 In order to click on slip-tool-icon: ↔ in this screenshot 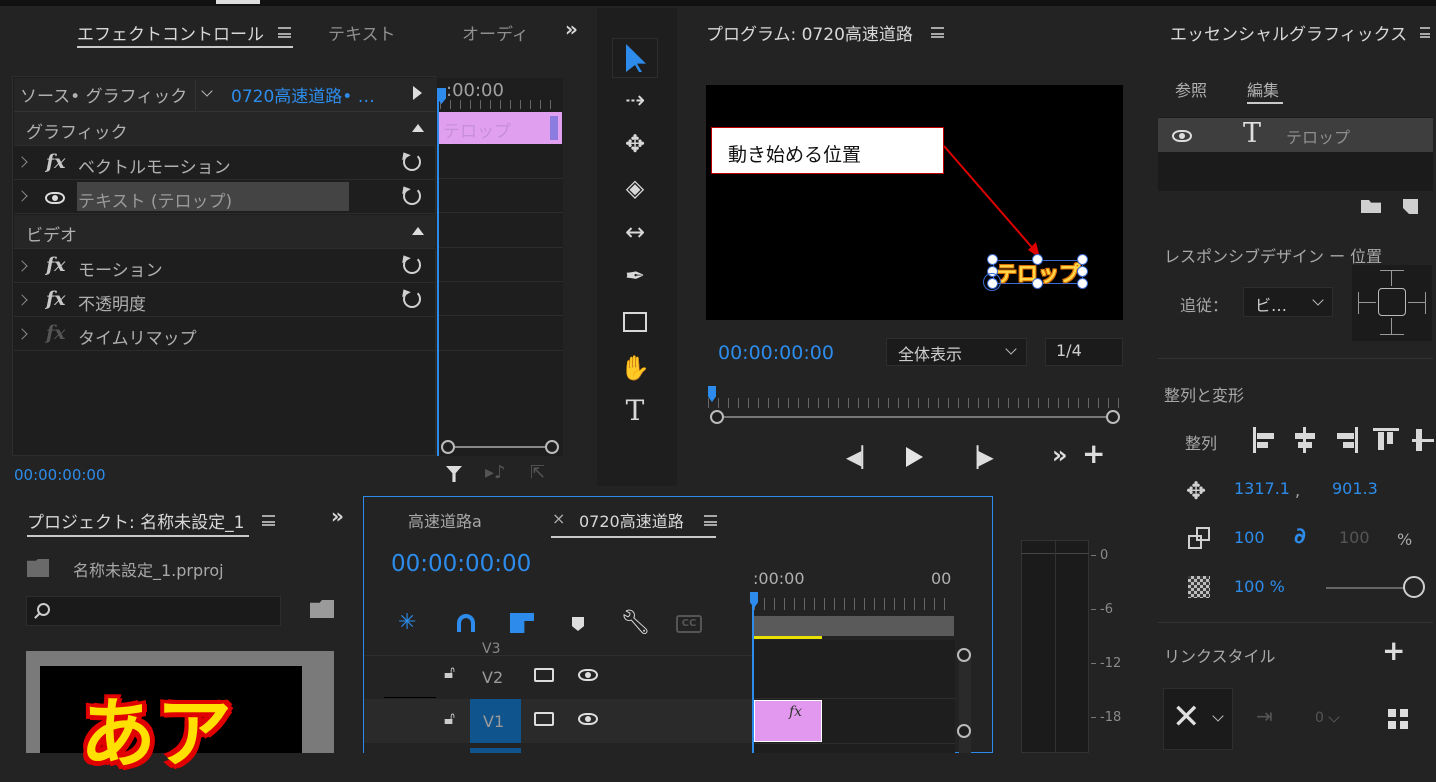, I will do `click(635, 232)`.